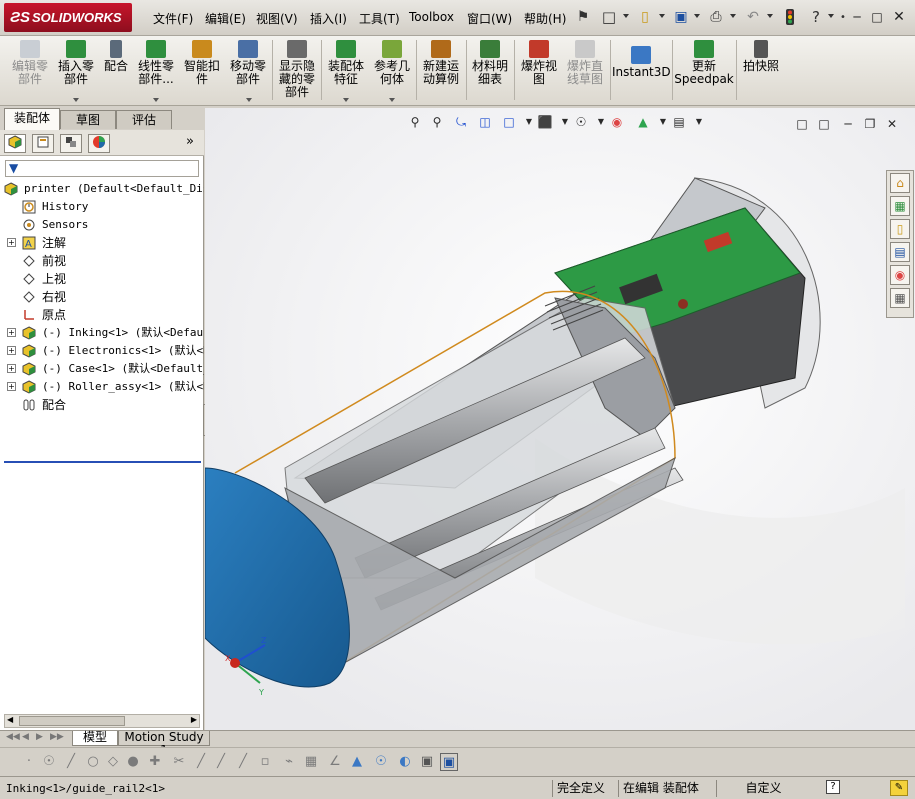 This screenshot has width=915, height=799. I want to click on tree-horizontal-scrollbar: ◀ ▶, so click(102, 721).